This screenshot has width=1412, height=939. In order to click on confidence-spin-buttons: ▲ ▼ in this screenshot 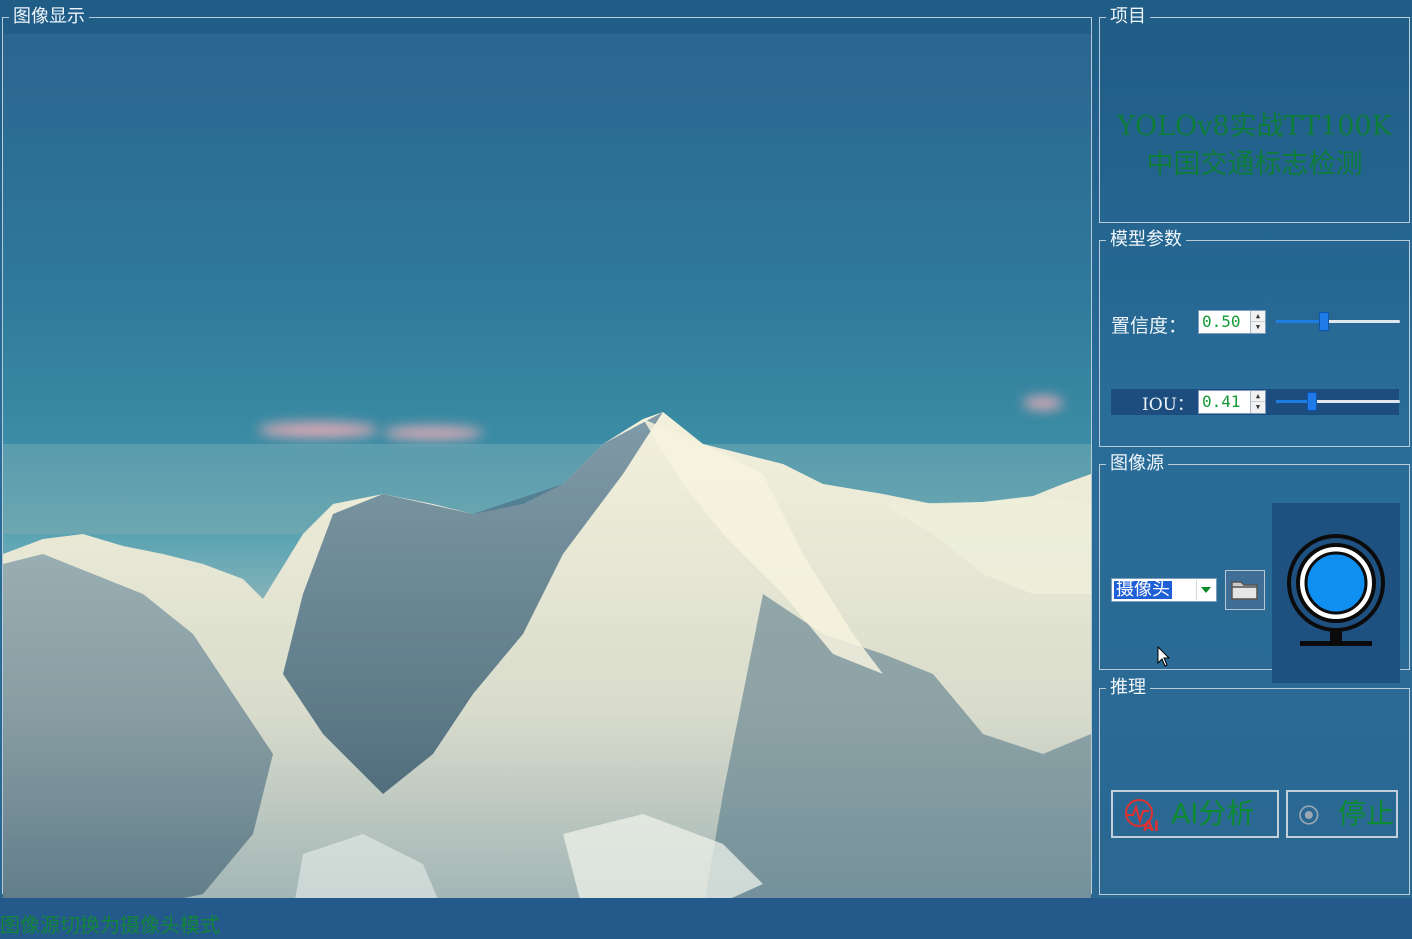, I will do `click(1257, 322)`.